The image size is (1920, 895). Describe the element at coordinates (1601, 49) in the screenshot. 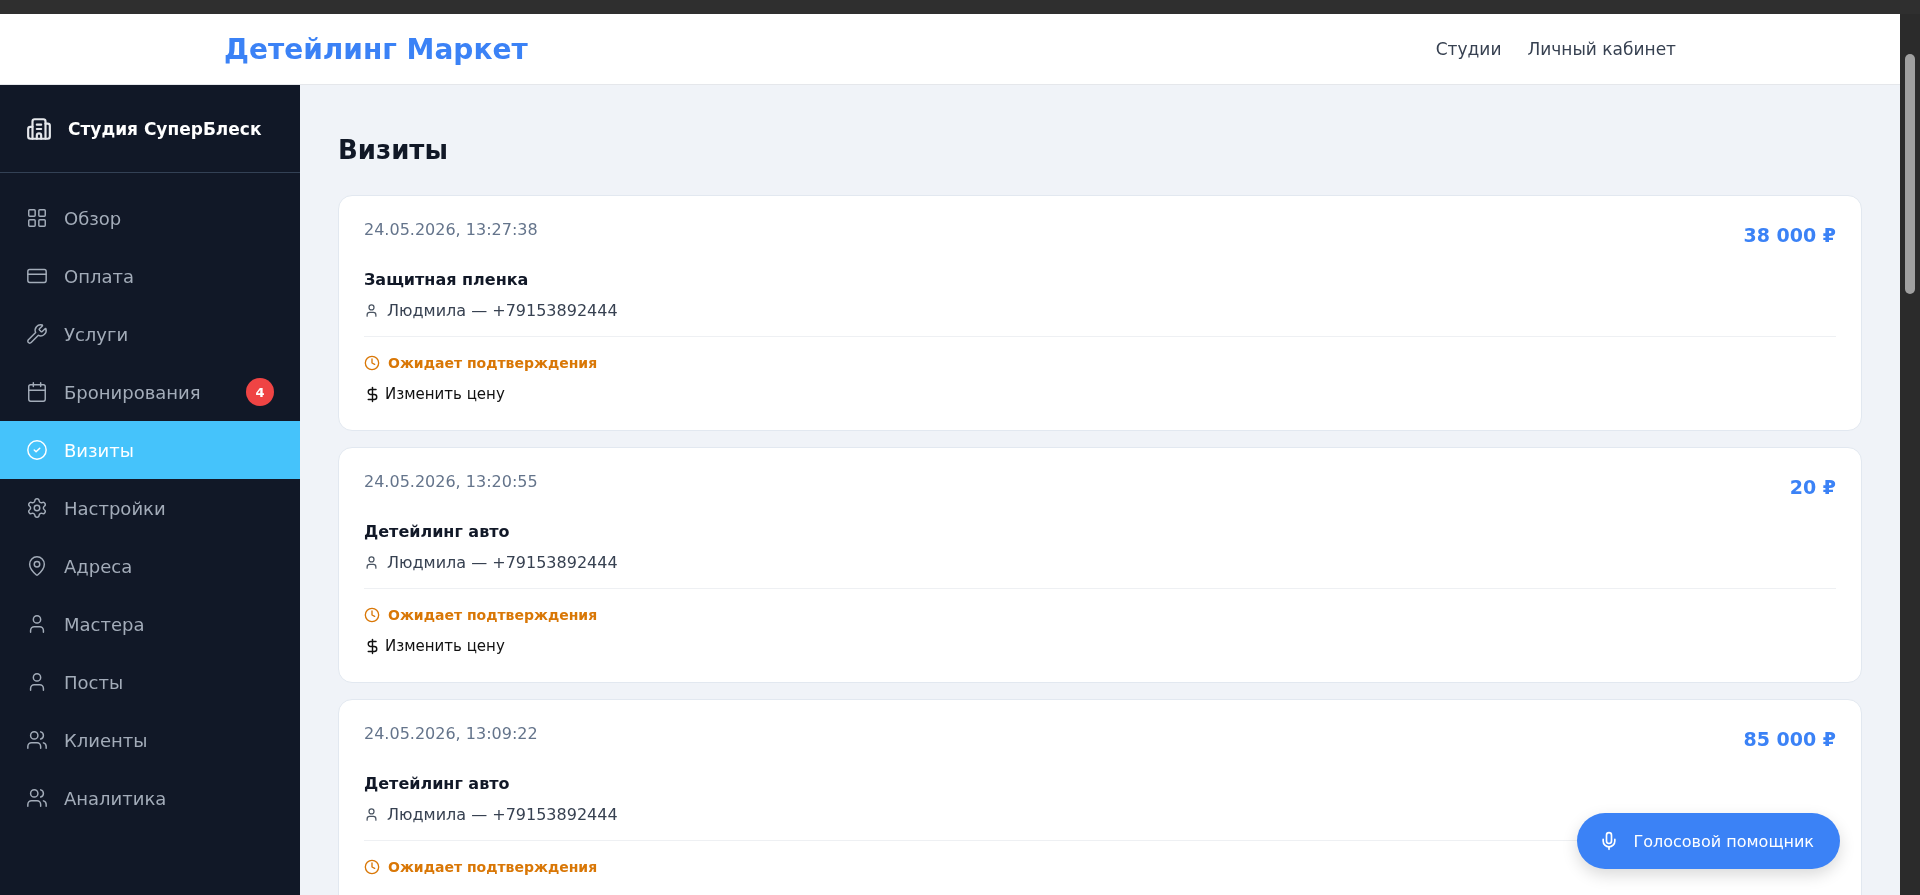

I see `nav-link: Личный кабинет` at that location.